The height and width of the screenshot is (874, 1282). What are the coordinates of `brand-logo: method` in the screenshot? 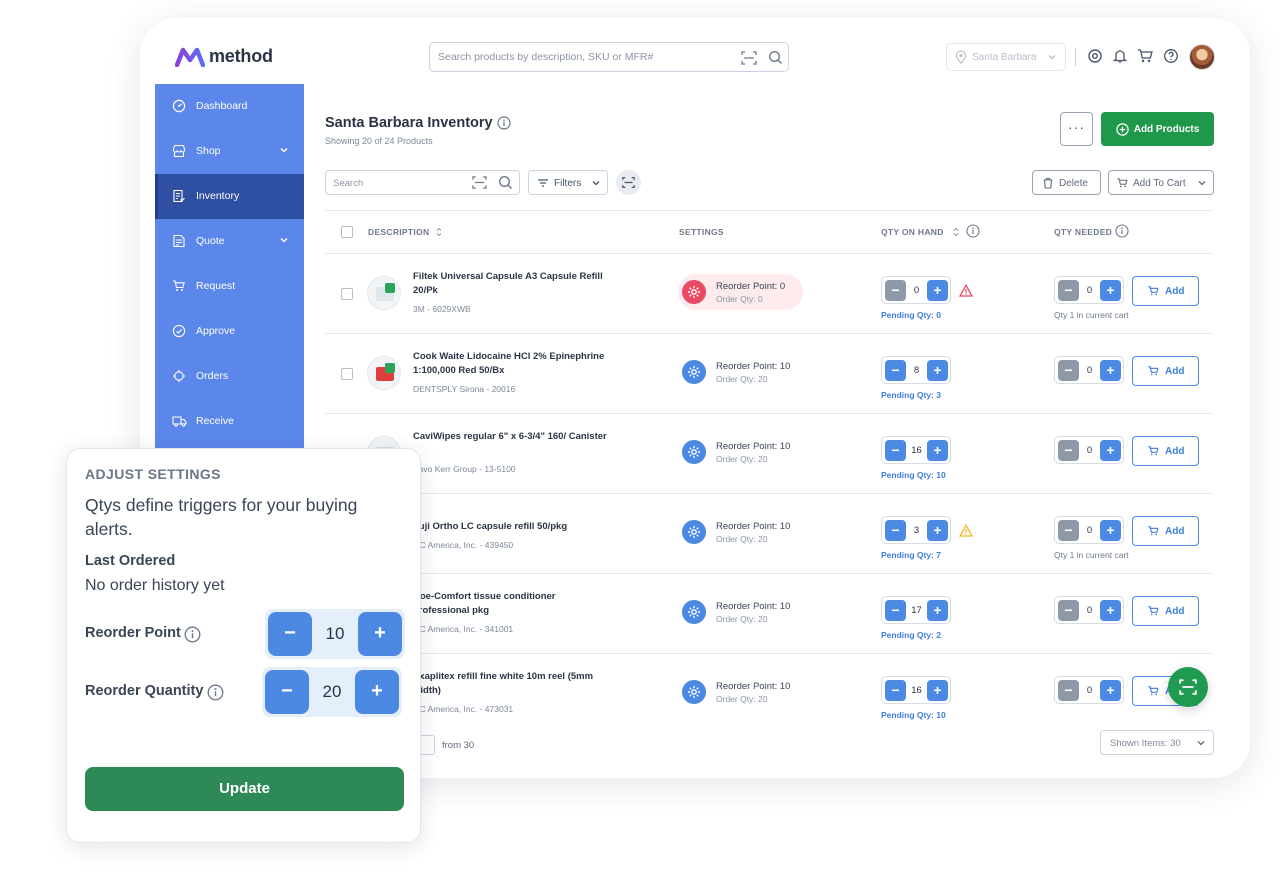 It's located at (224, 56).